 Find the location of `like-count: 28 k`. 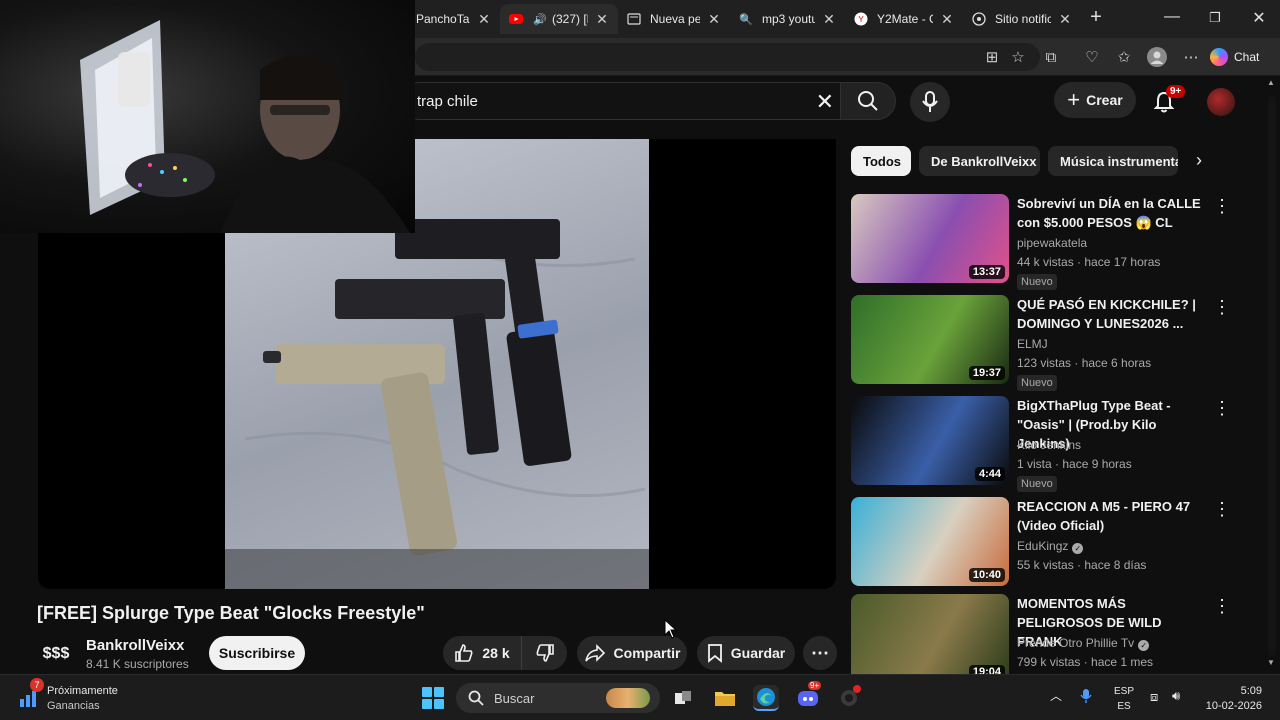

like-count: 28 k is located at coordinates (496, 653).